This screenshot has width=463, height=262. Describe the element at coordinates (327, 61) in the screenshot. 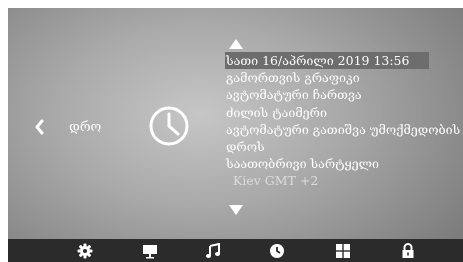

I see `menu-item-date-time: სათი 16/აპრილი 2019 13:56` at that location.